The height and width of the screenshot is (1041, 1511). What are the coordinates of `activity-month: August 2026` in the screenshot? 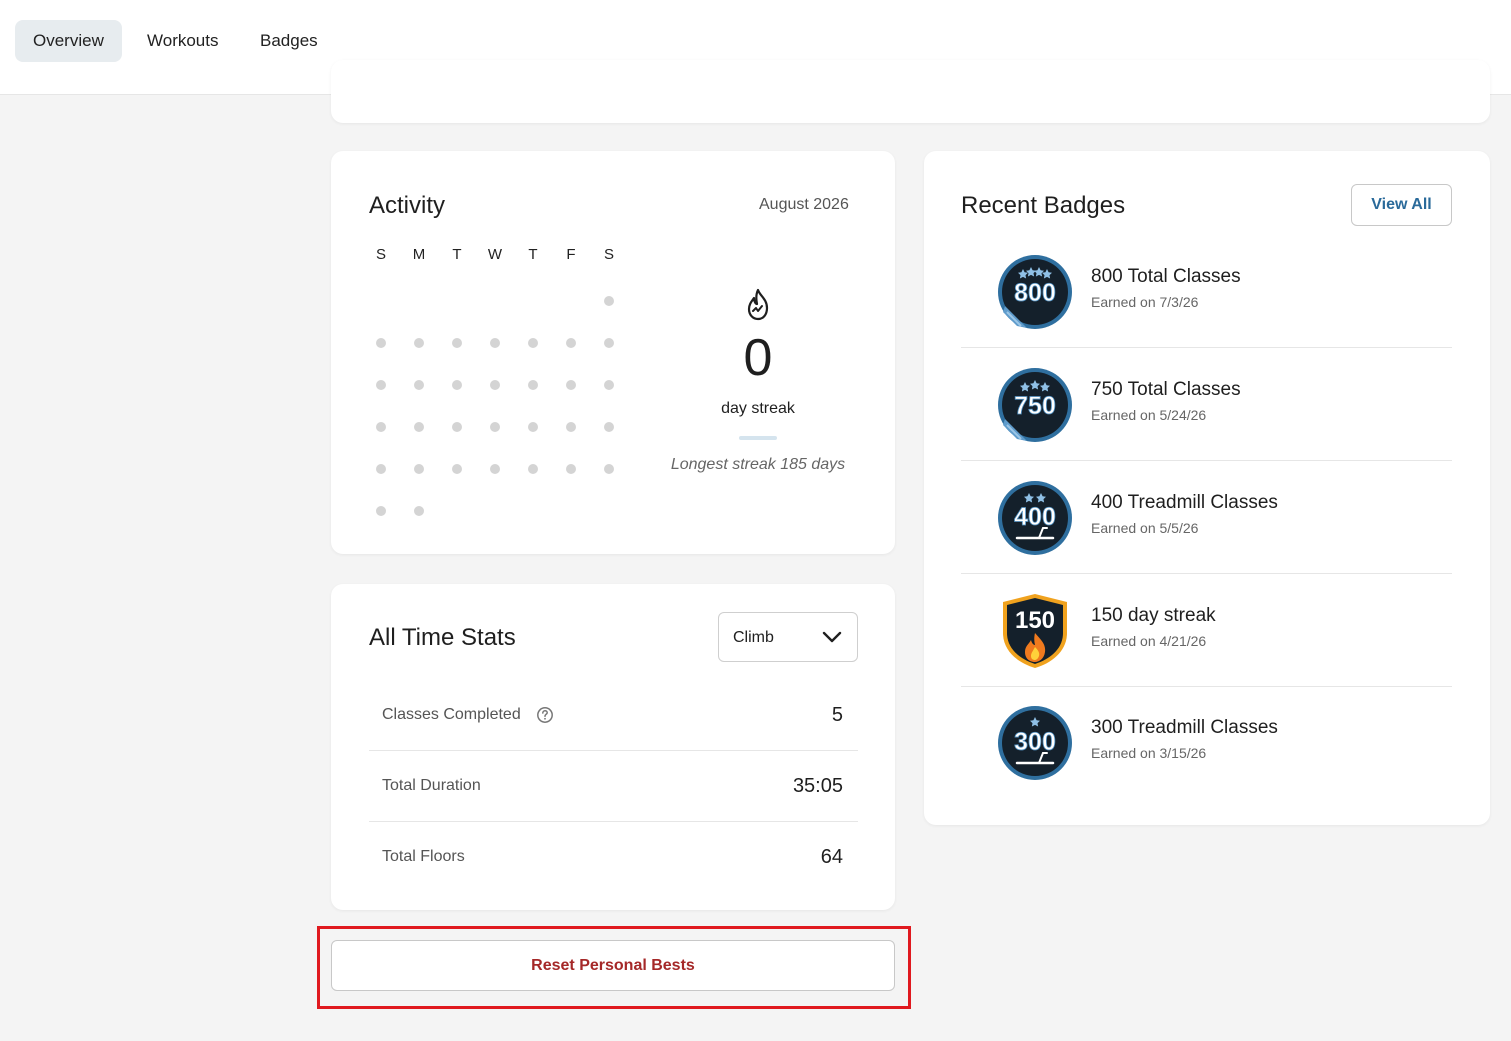 It's located at (804, 204).